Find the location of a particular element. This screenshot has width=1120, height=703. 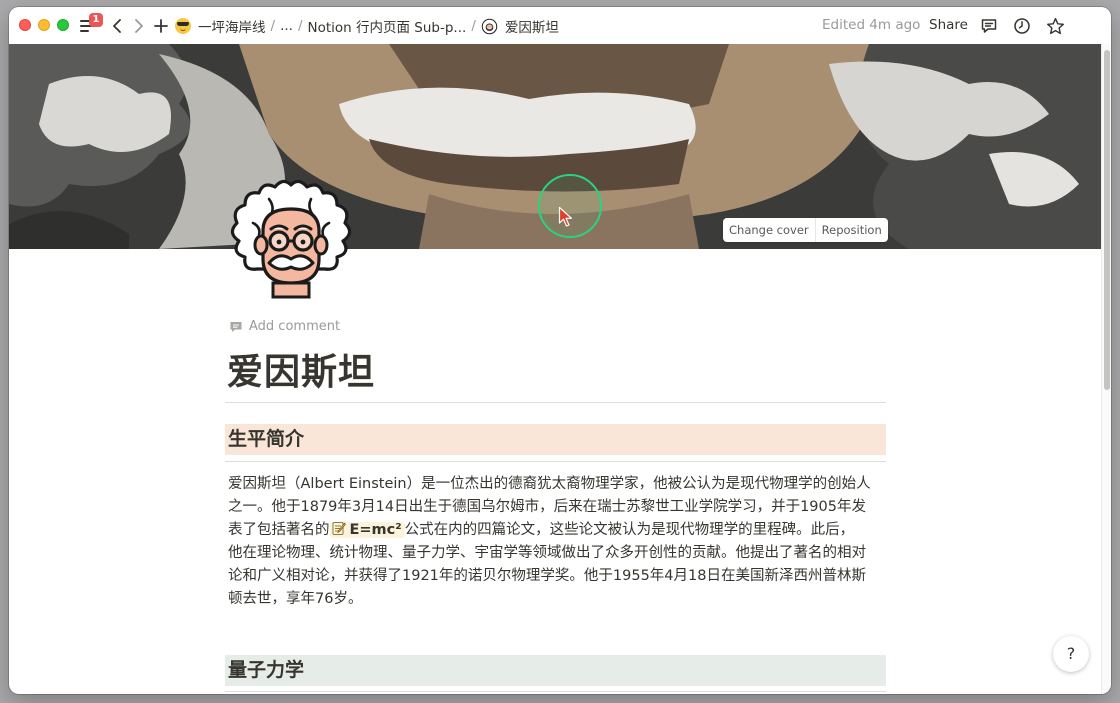

paragraph-text: 公式在内的四篇论文，这些论文被认为是现代物理学的里程碑。此后， is located at coordinates (629, 530).